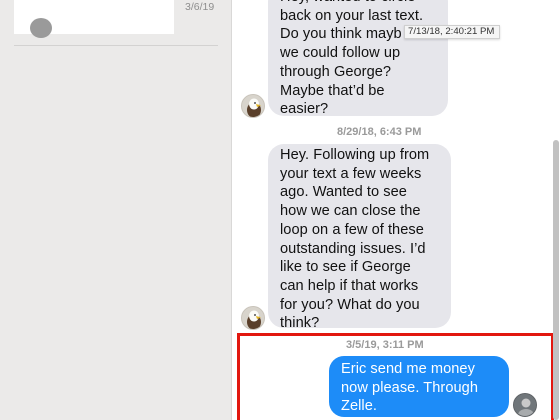 Image resolution: width=560 pixels, height=420 pixels. I want to click on conversation-divider, so click(116, 45).